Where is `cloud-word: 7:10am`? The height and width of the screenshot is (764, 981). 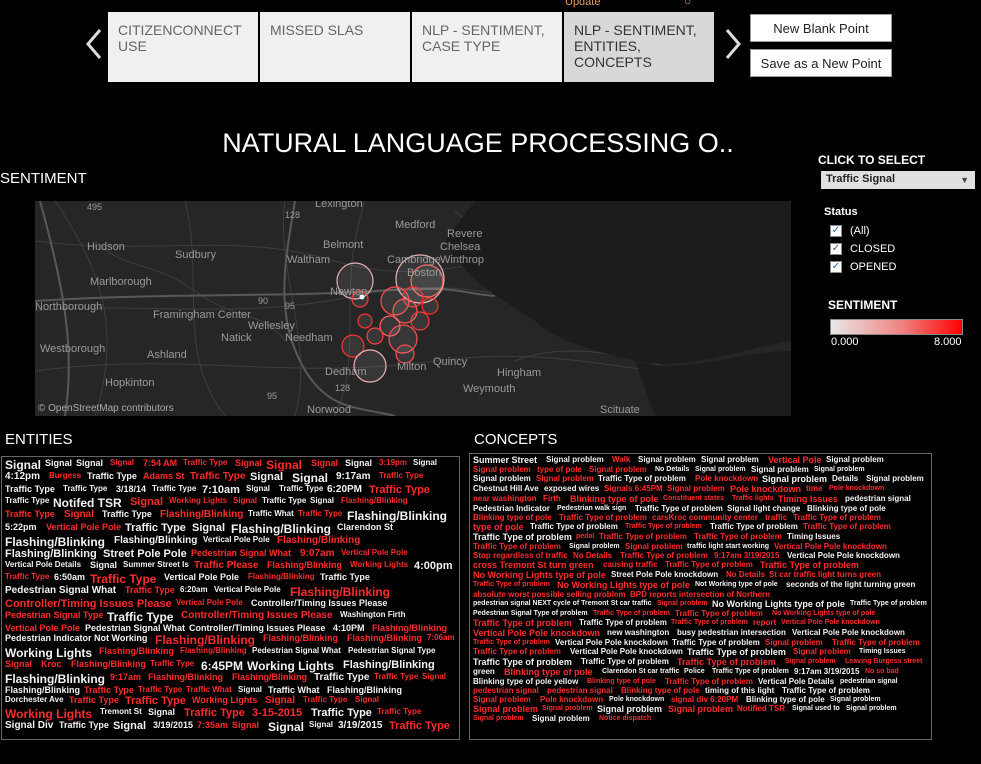 cloud-word: 7:10am is located at coordinates (221, 490).